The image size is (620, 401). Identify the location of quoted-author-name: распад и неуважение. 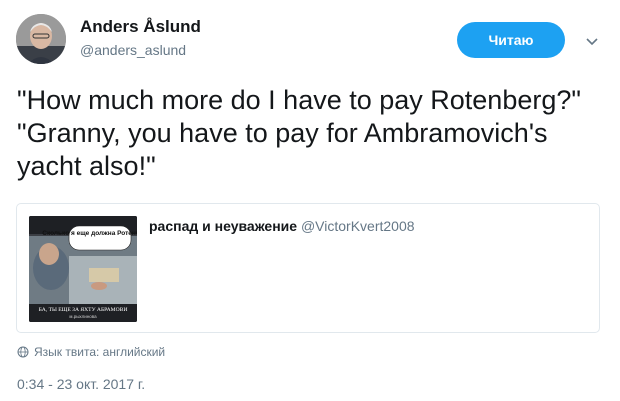
(223, 226).